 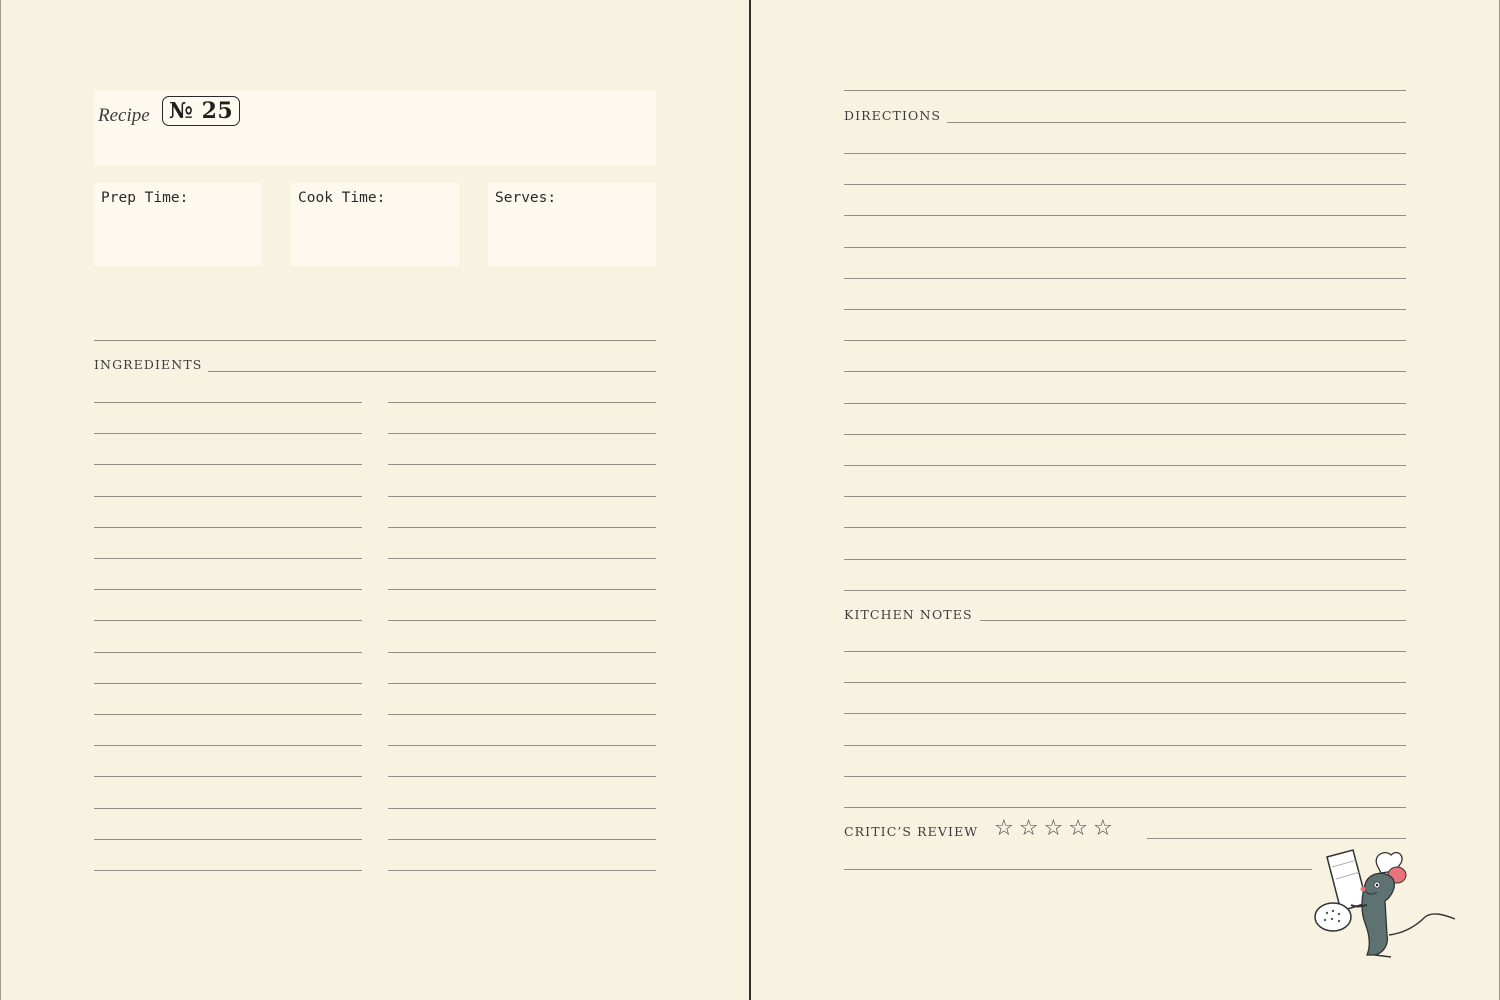 What do you see at coordinates (432, 371) in the screenshot?
I see `ingredients-heading-rule` at bounding box center [432, 371].